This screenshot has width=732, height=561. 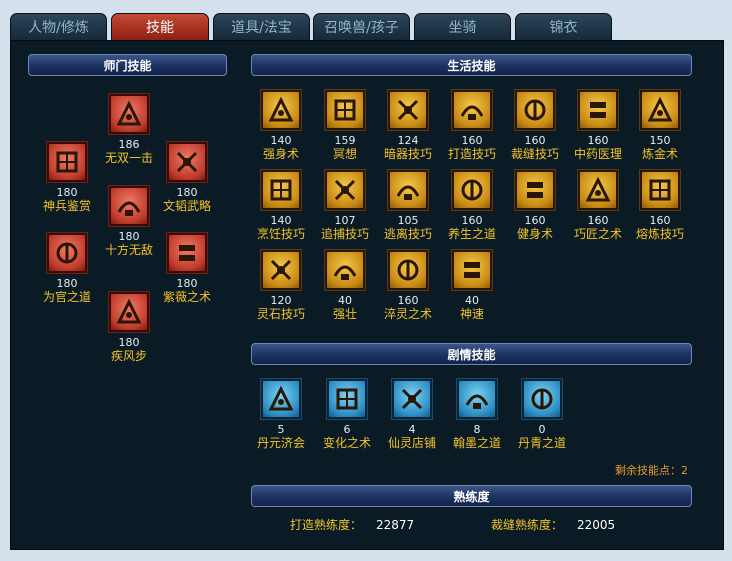 I want to click on skill-name: 变化之术, so click(x=346, y=443).